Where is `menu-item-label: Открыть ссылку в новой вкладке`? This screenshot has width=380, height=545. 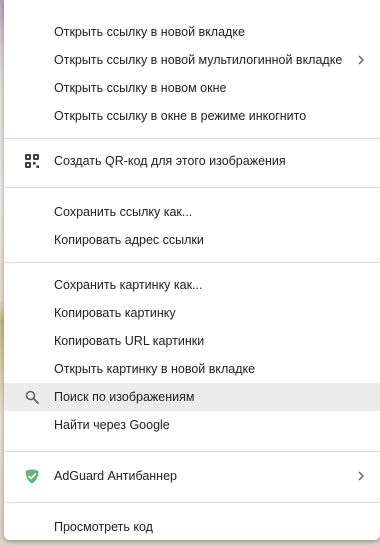
menu-item-label: Открыть ссылку в новой вкладке is located at coordinates (149, 32).